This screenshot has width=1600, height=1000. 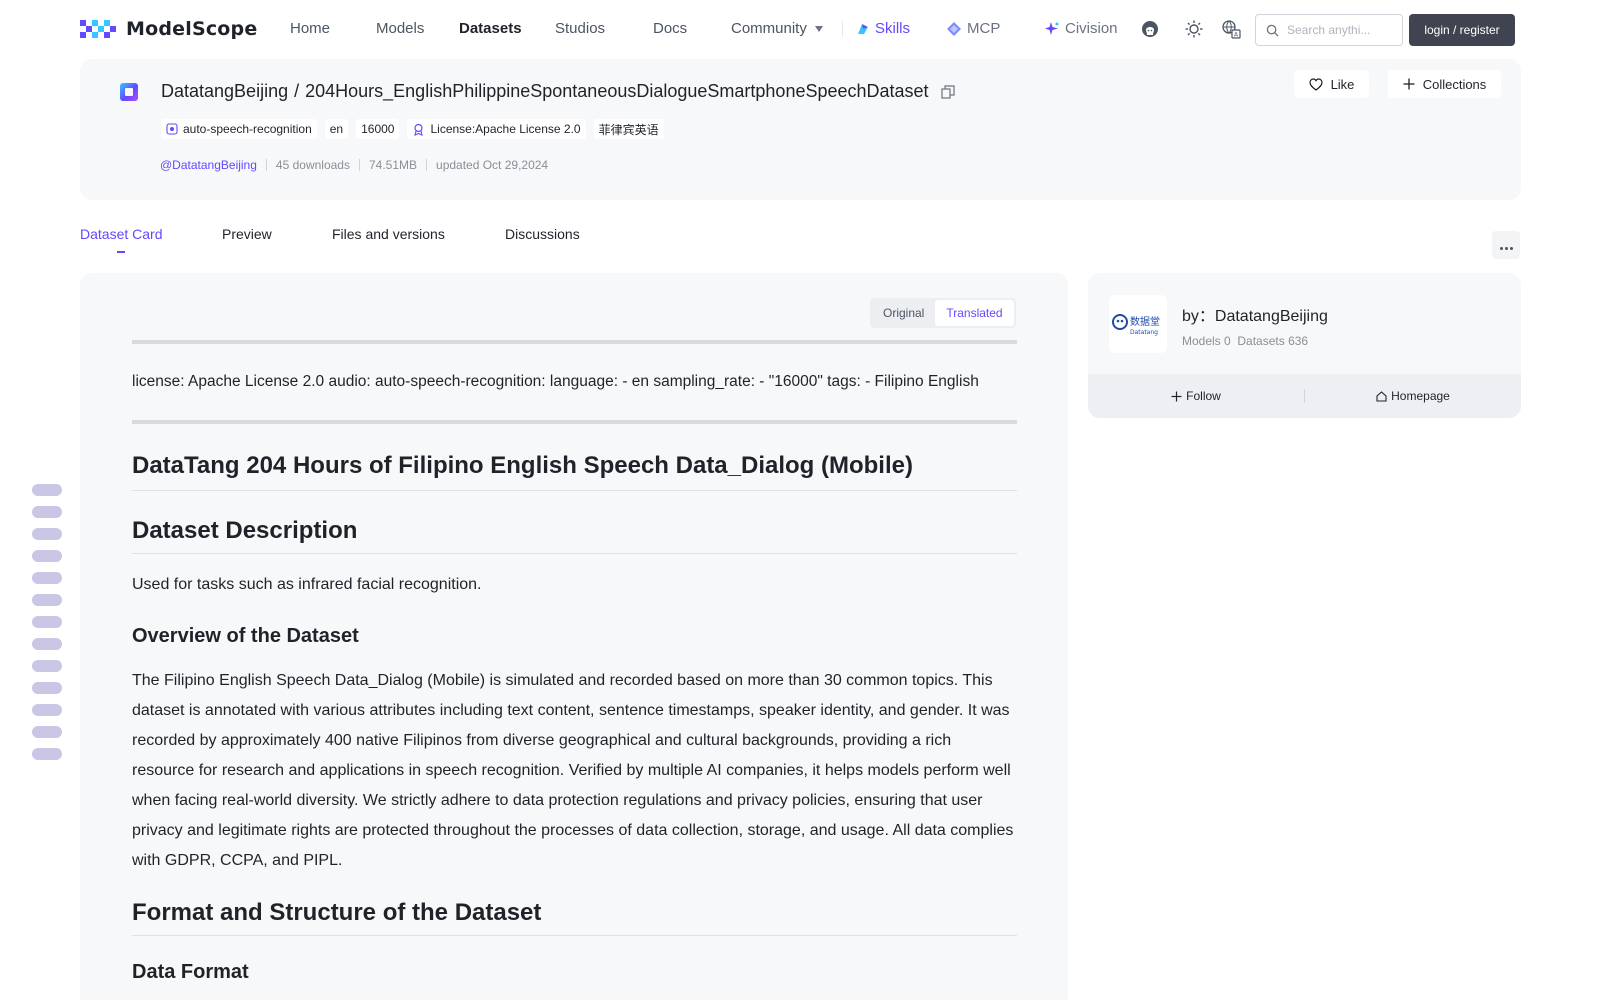 I want to click on nav-skills: Skills, so click(x=883, y=28).